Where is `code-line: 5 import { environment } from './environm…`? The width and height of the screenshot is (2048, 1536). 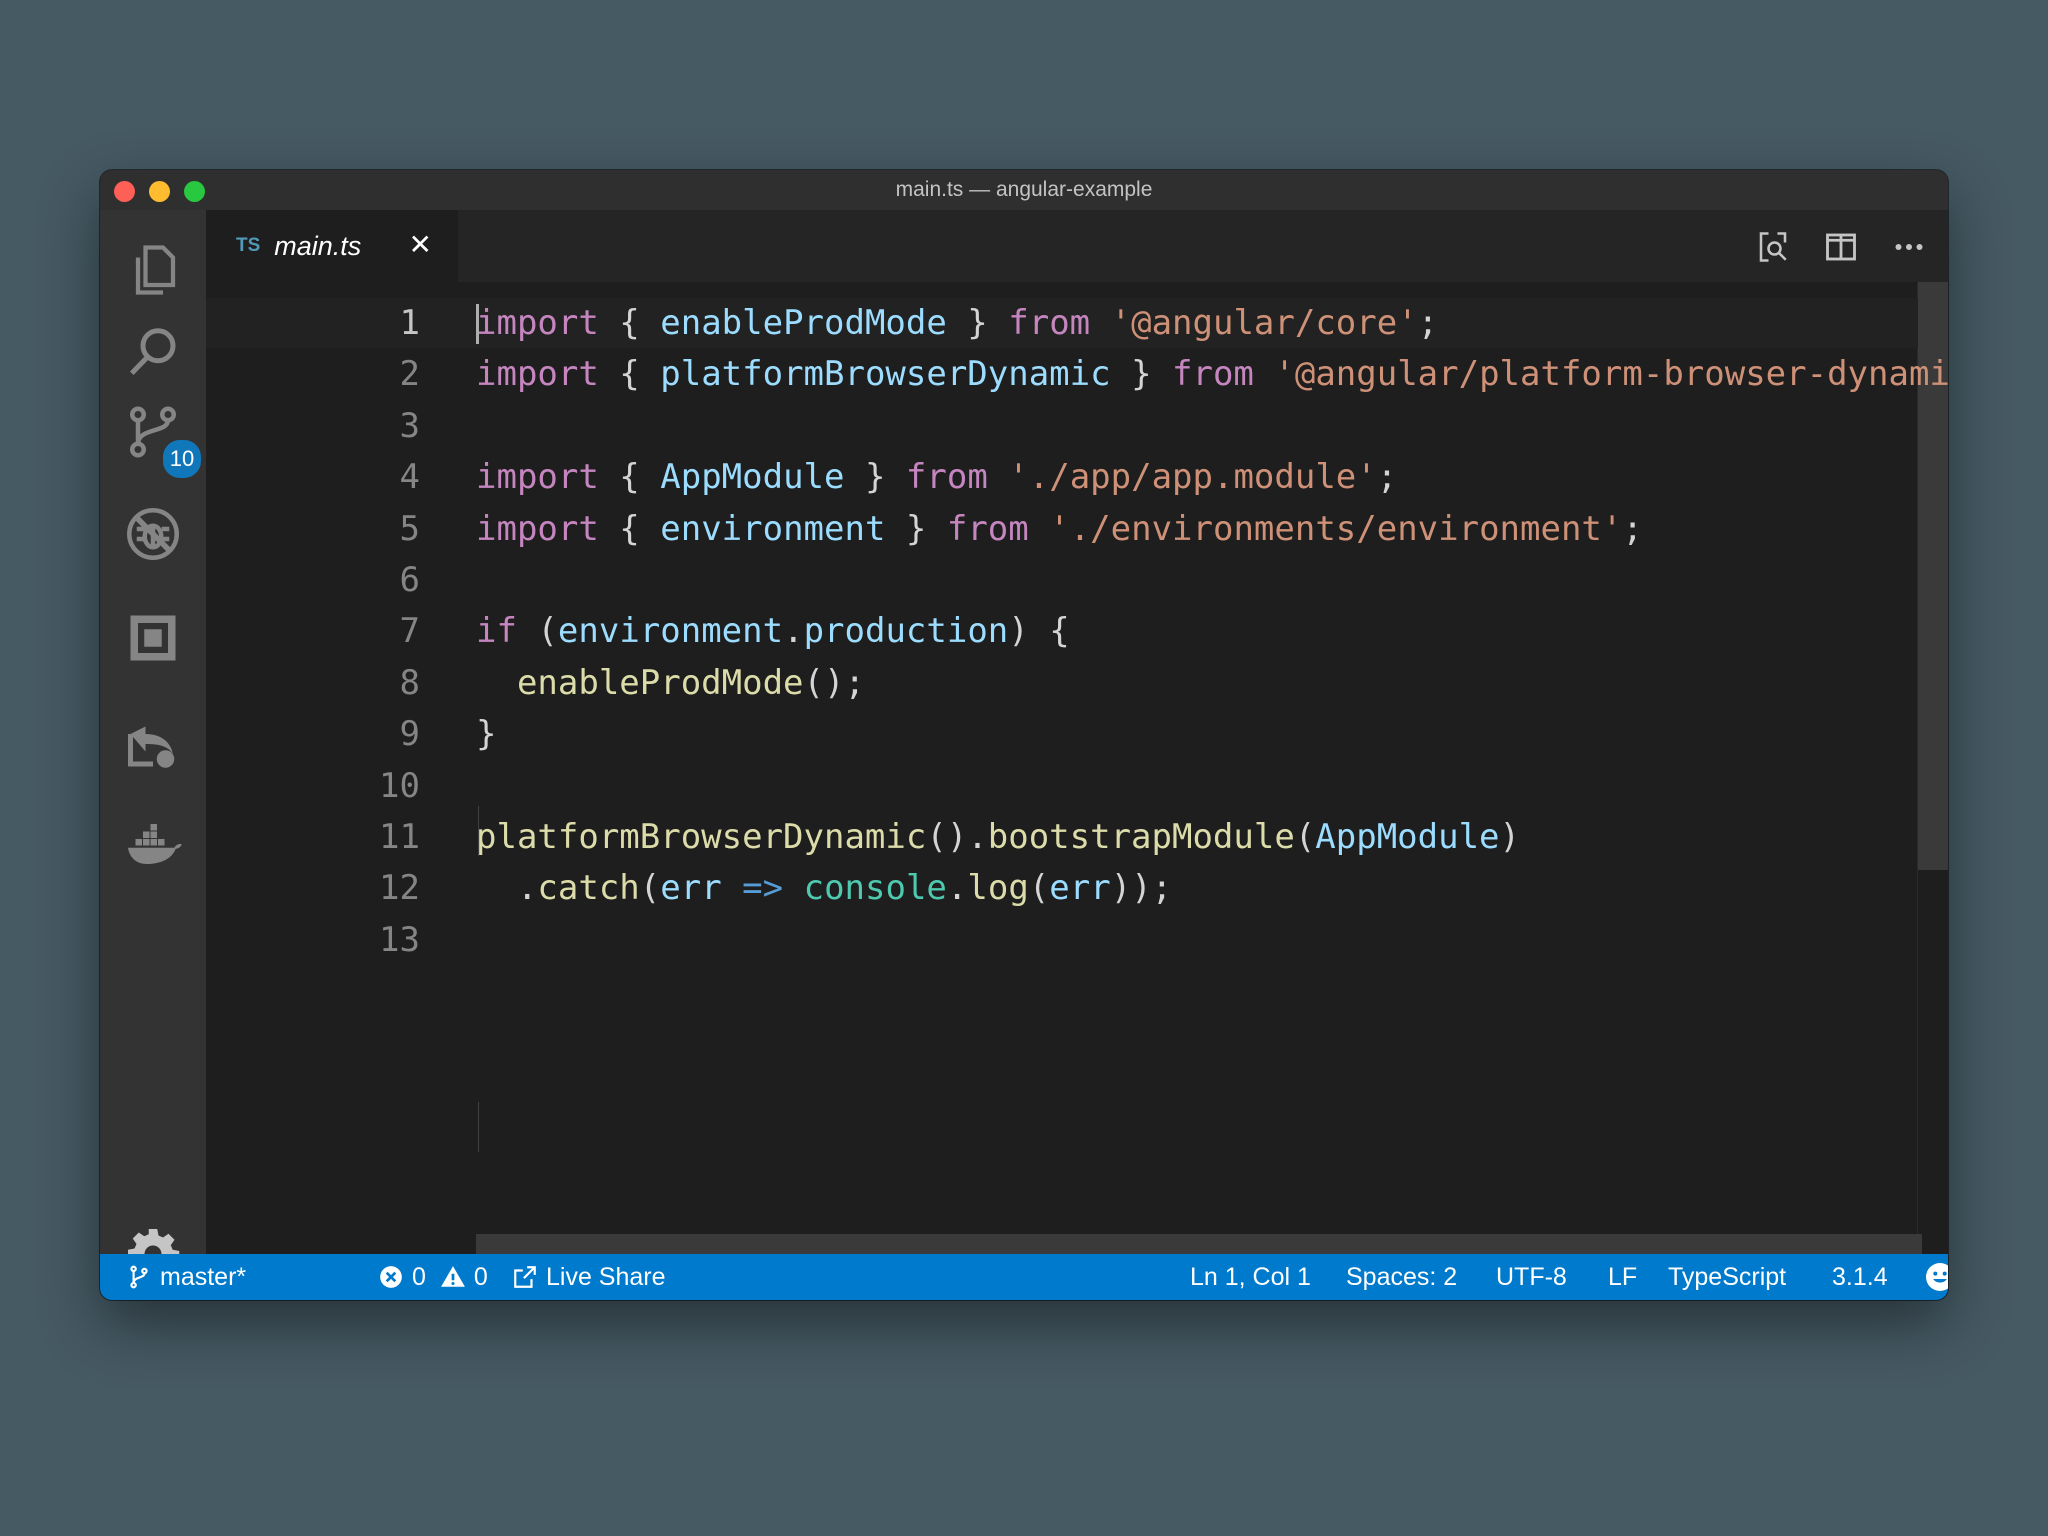 code-line: 5 import { environment } from './environm… is located at coordinates (1062, 529).